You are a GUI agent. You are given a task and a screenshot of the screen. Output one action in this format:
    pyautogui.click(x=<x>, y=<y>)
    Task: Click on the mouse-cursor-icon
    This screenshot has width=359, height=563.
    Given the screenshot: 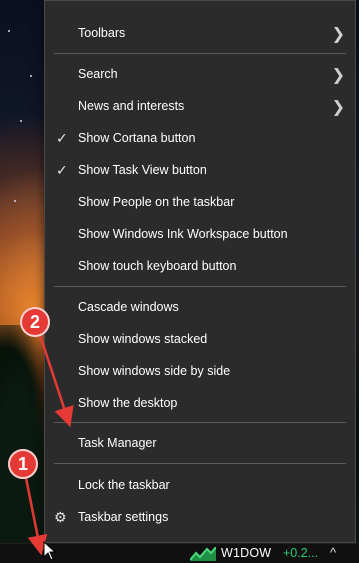 What is the action you would take?
    pyautogui.click(x=50, y=551)
    